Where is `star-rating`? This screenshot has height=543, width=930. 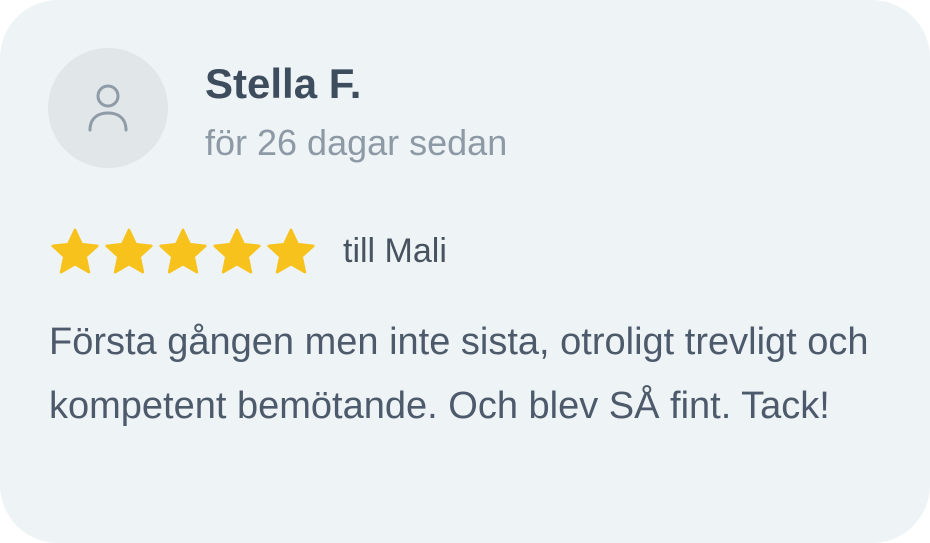 star-rating is located at coordinates (183, 252).